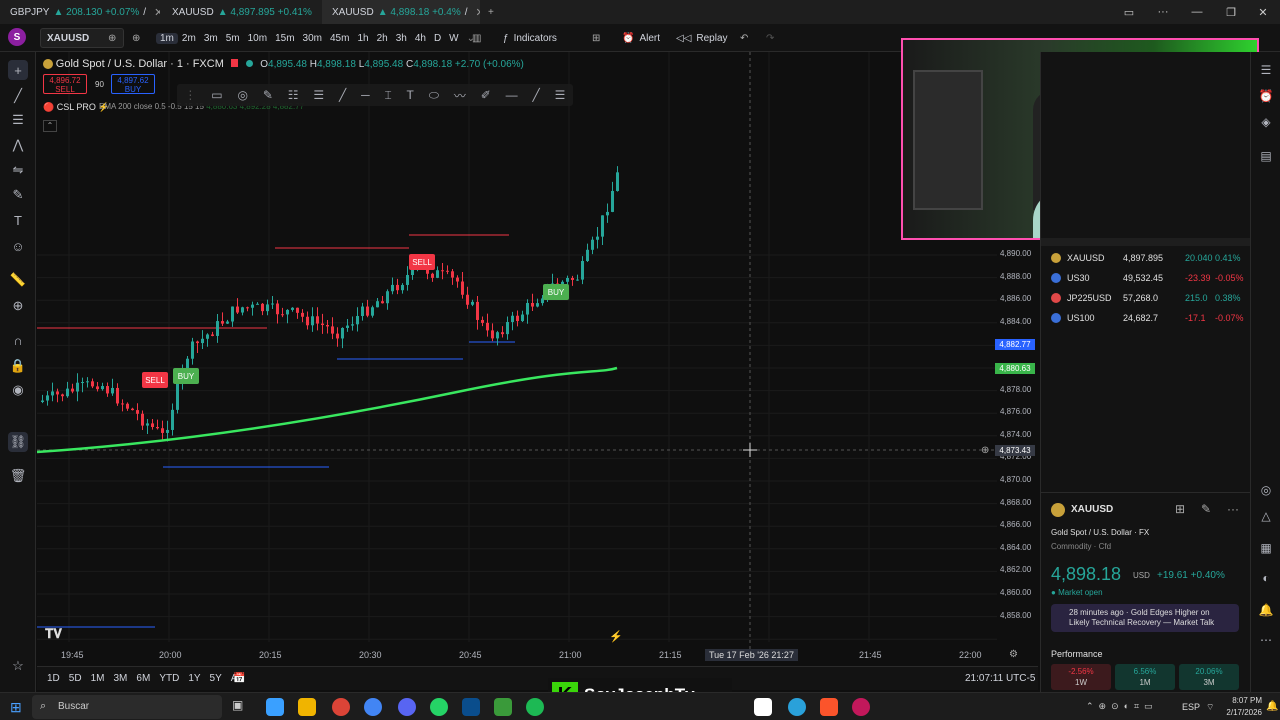 This screenshot has height=720, width=1280. Describe the element at coordinates (242, 95) in the screenshot. I see `circle-icon: ◎` at that location.